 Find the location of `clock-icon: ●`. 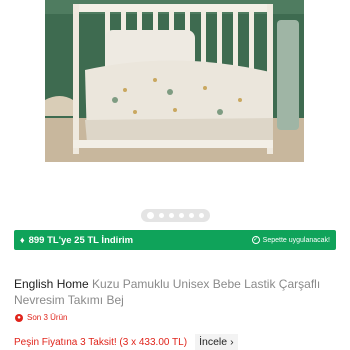

clock-icon: ● is located at coordinates (19, 317).